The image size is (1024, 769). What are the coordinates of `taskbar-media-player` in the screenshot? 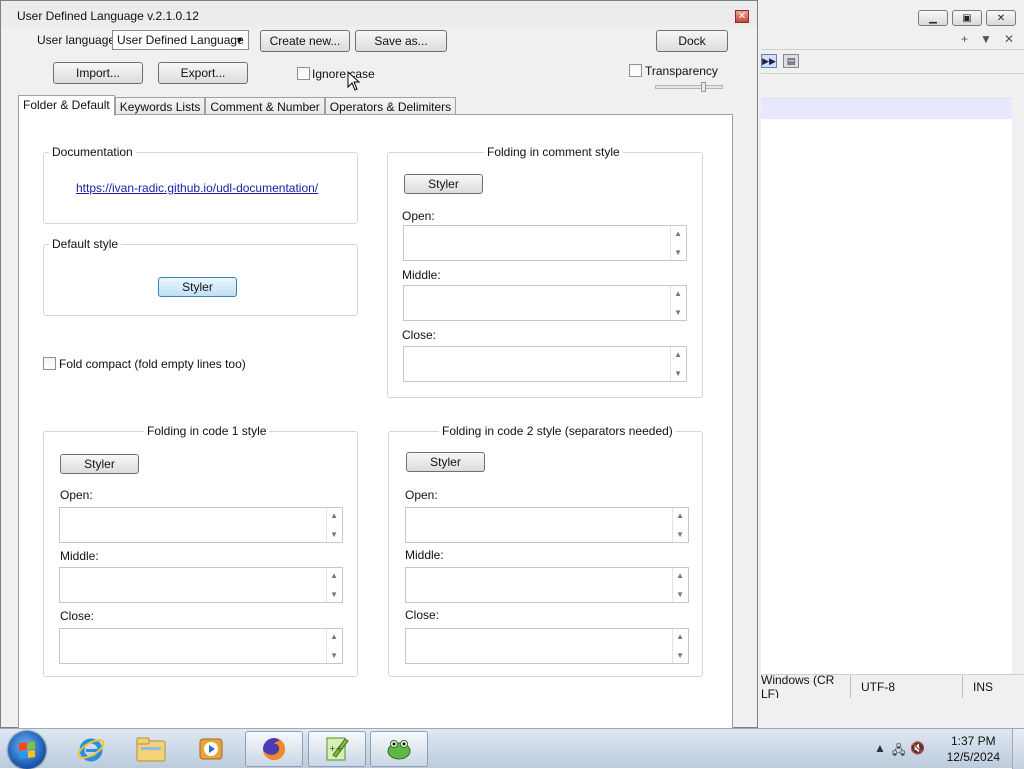 It's located at (211, 749).